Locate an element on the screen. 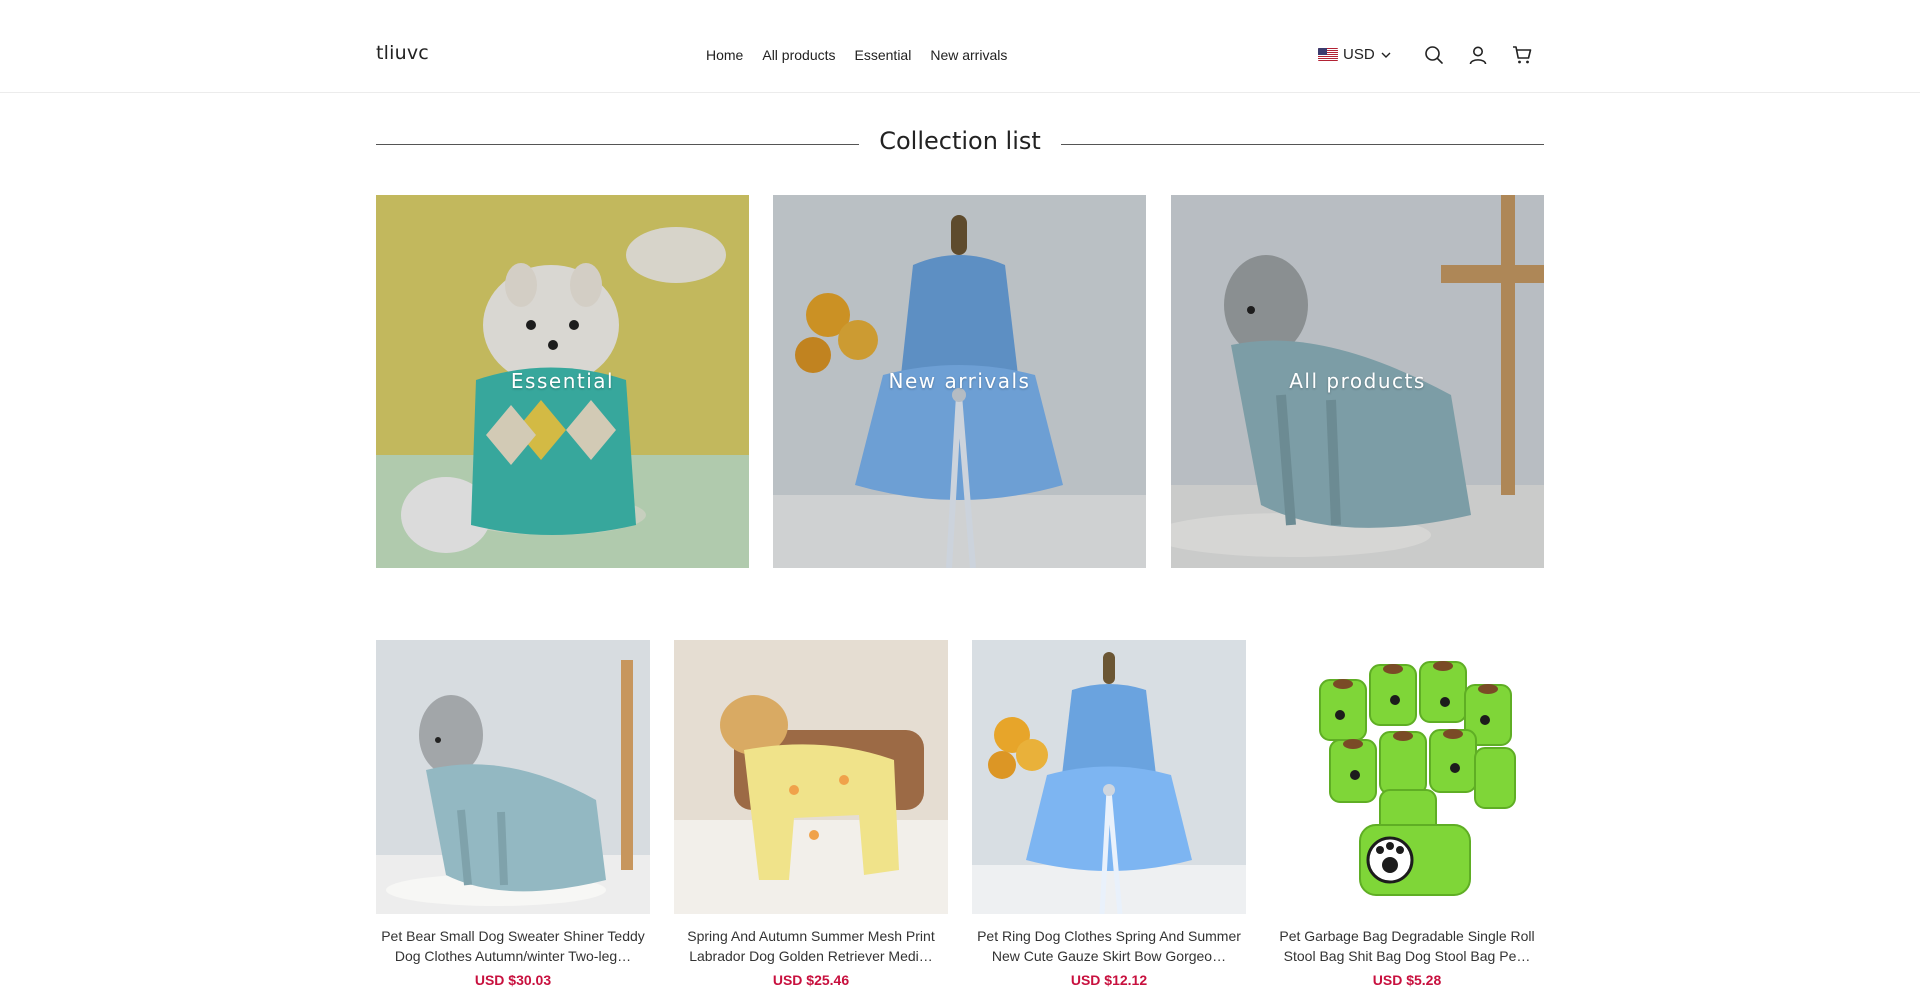  collection-card-all-products: All products is located at coordinates (1357, 381).